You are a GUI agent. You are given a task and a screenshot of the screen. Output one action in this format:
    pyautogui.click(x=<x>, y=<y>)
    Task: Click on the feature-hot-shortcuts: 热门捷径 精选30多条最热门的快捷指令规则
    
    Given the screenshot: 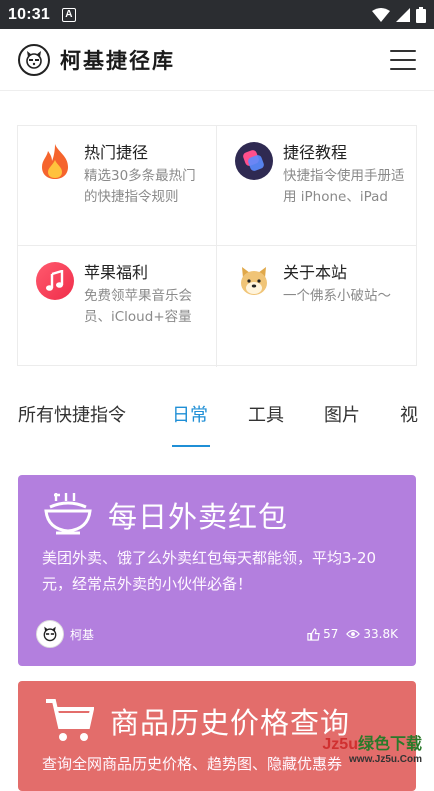 What is the action you would take?
    pyautogui.click(x=117, y=186)
    